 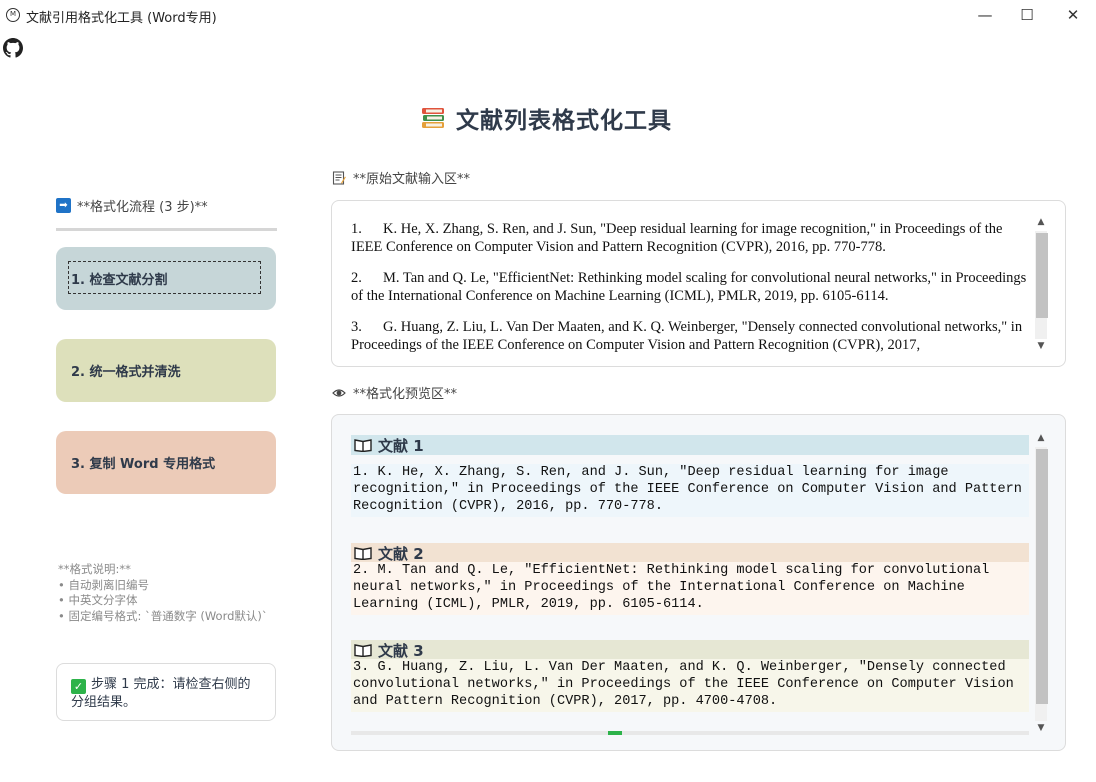 What do you see at coordinates (356, 278) in the screenshot?
I see `input-ref-number: 2.` at bounding box center [356, 278].